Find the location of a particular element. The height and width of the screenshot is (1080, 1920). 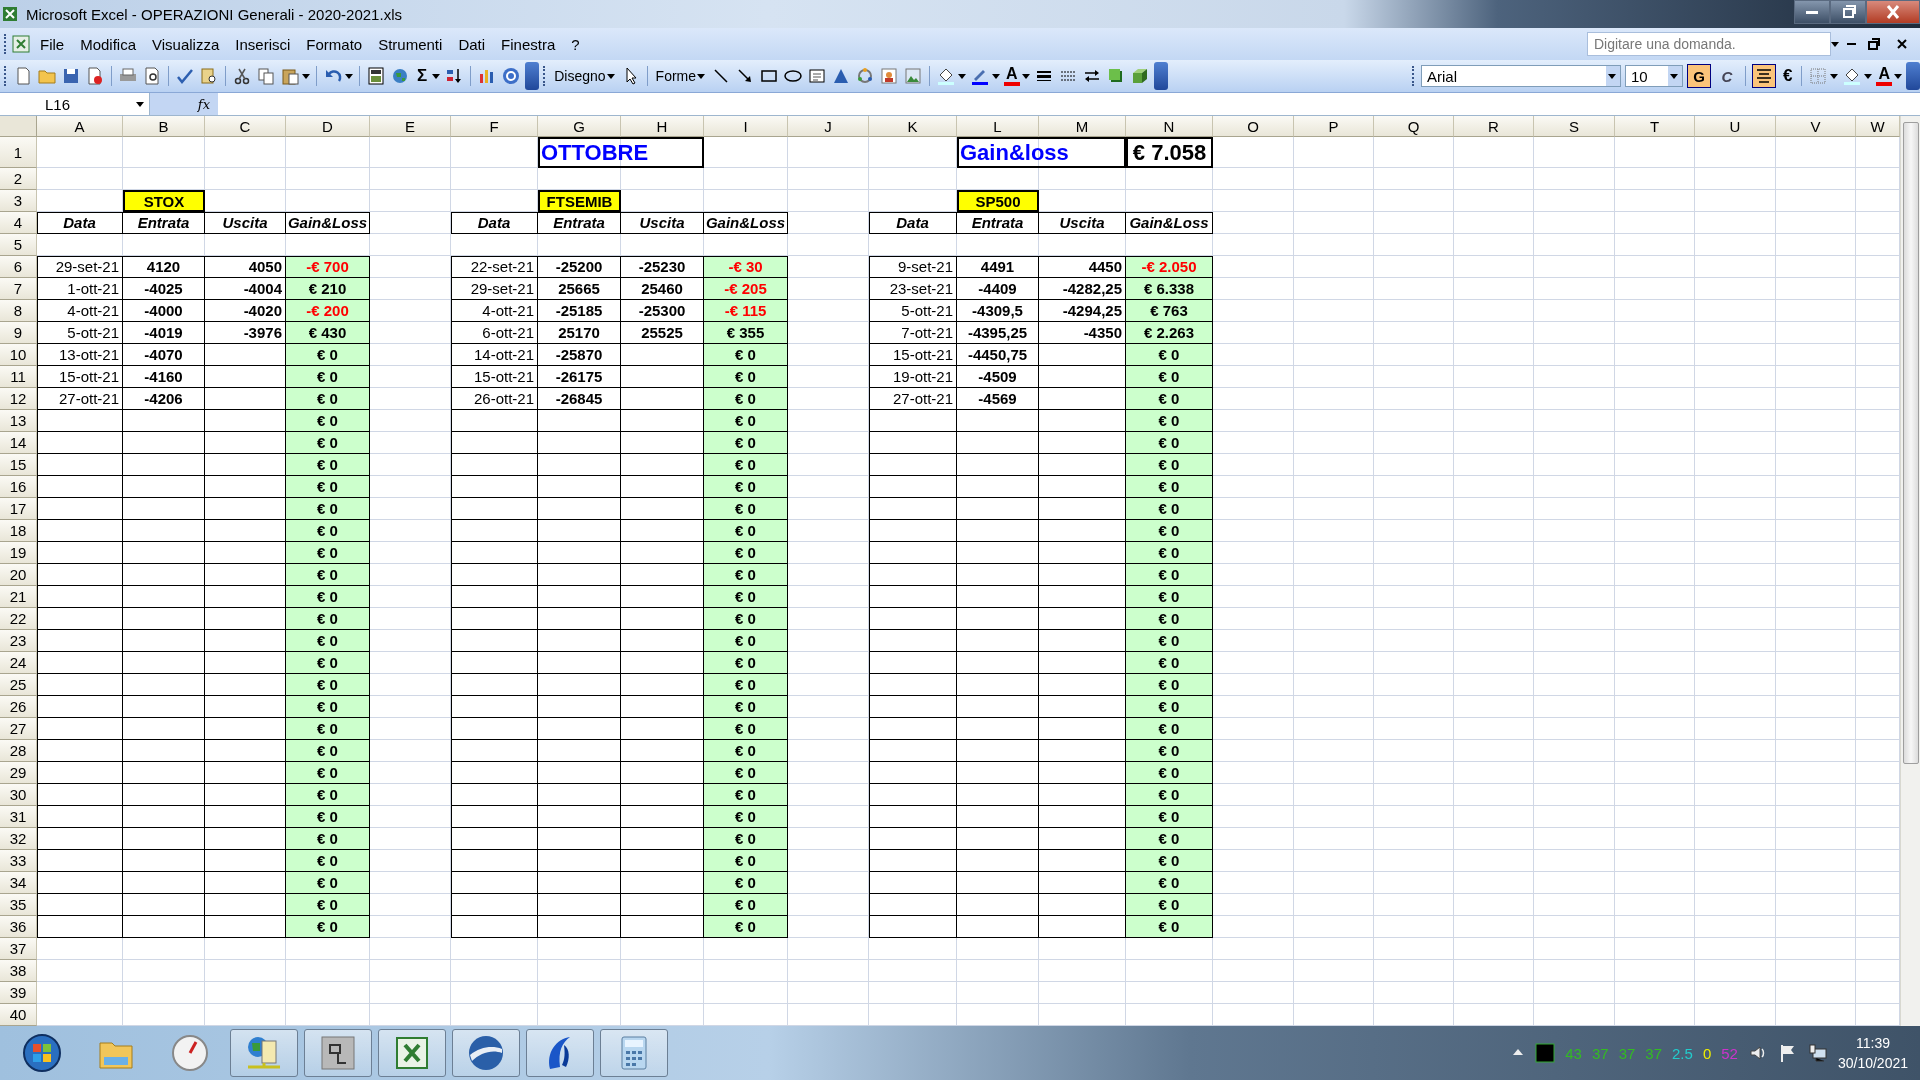

column-header: G is located at coordinates (579, 126).